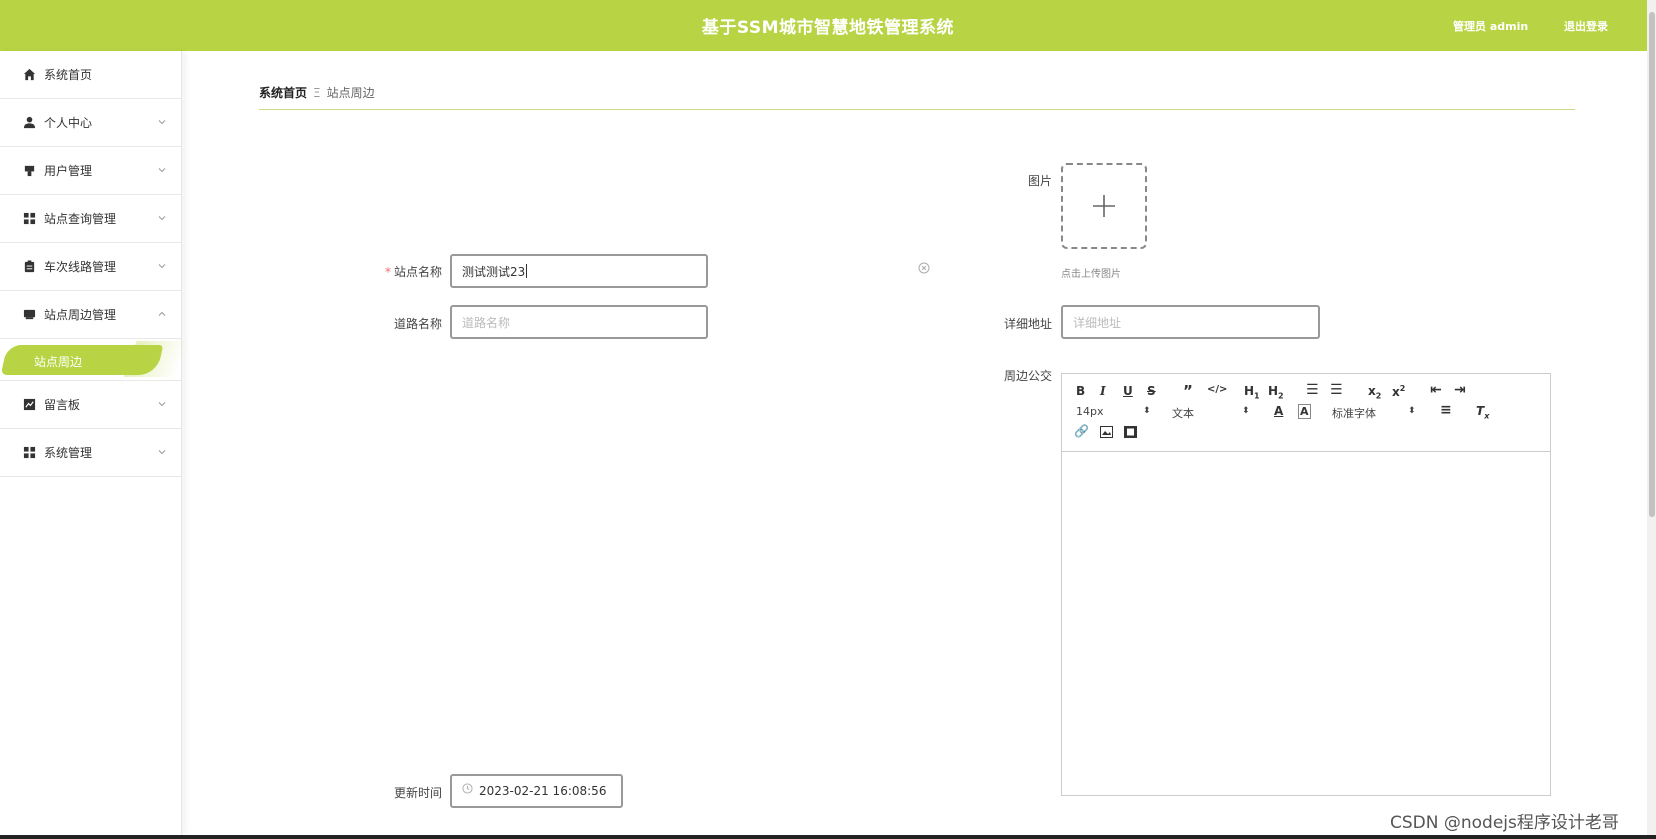 Image resolution: width=1656 pixels, height=839 pixels. What do you see at coordinates (543, 791) in the screenshot?
I see `update-time-value: 2023-02-21 16:08:56` at bounding box center [543, 791].